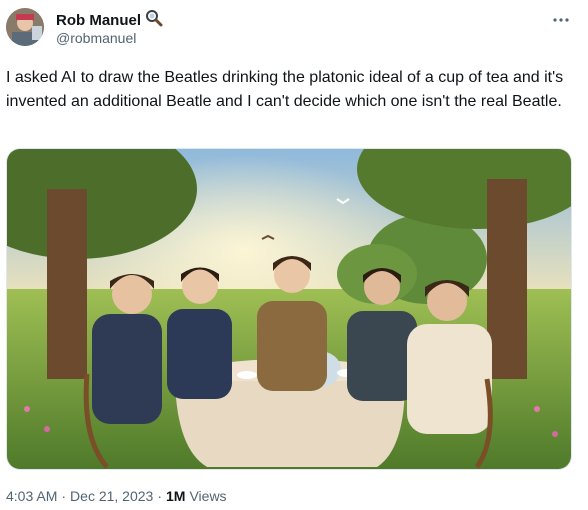  I want to click on handle: @robmanuel, so click(96, 38).